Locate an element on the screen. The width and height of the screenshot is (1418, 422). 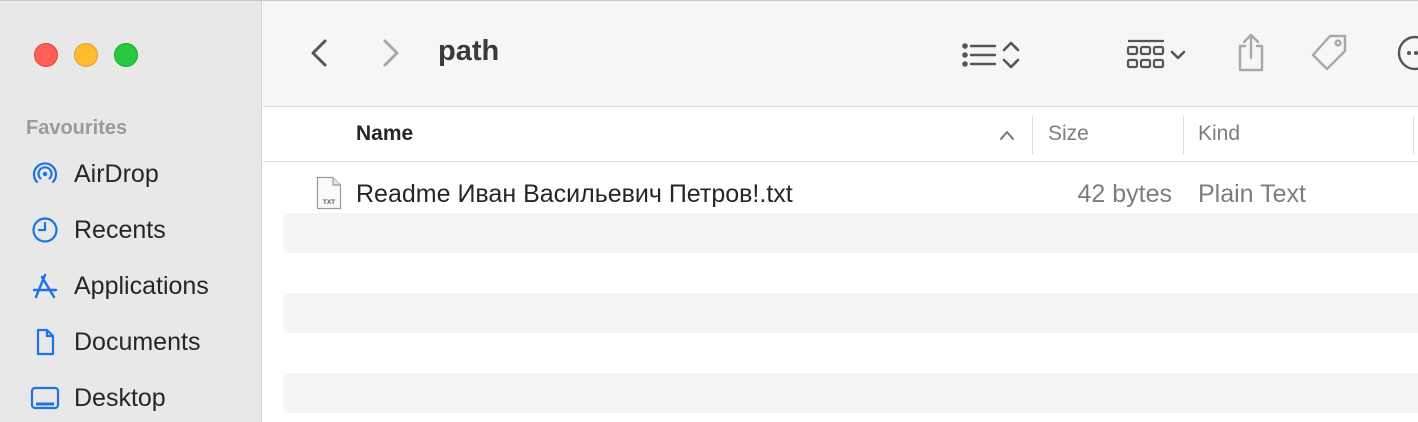
minimize-button is located at coordinates (86, 55).